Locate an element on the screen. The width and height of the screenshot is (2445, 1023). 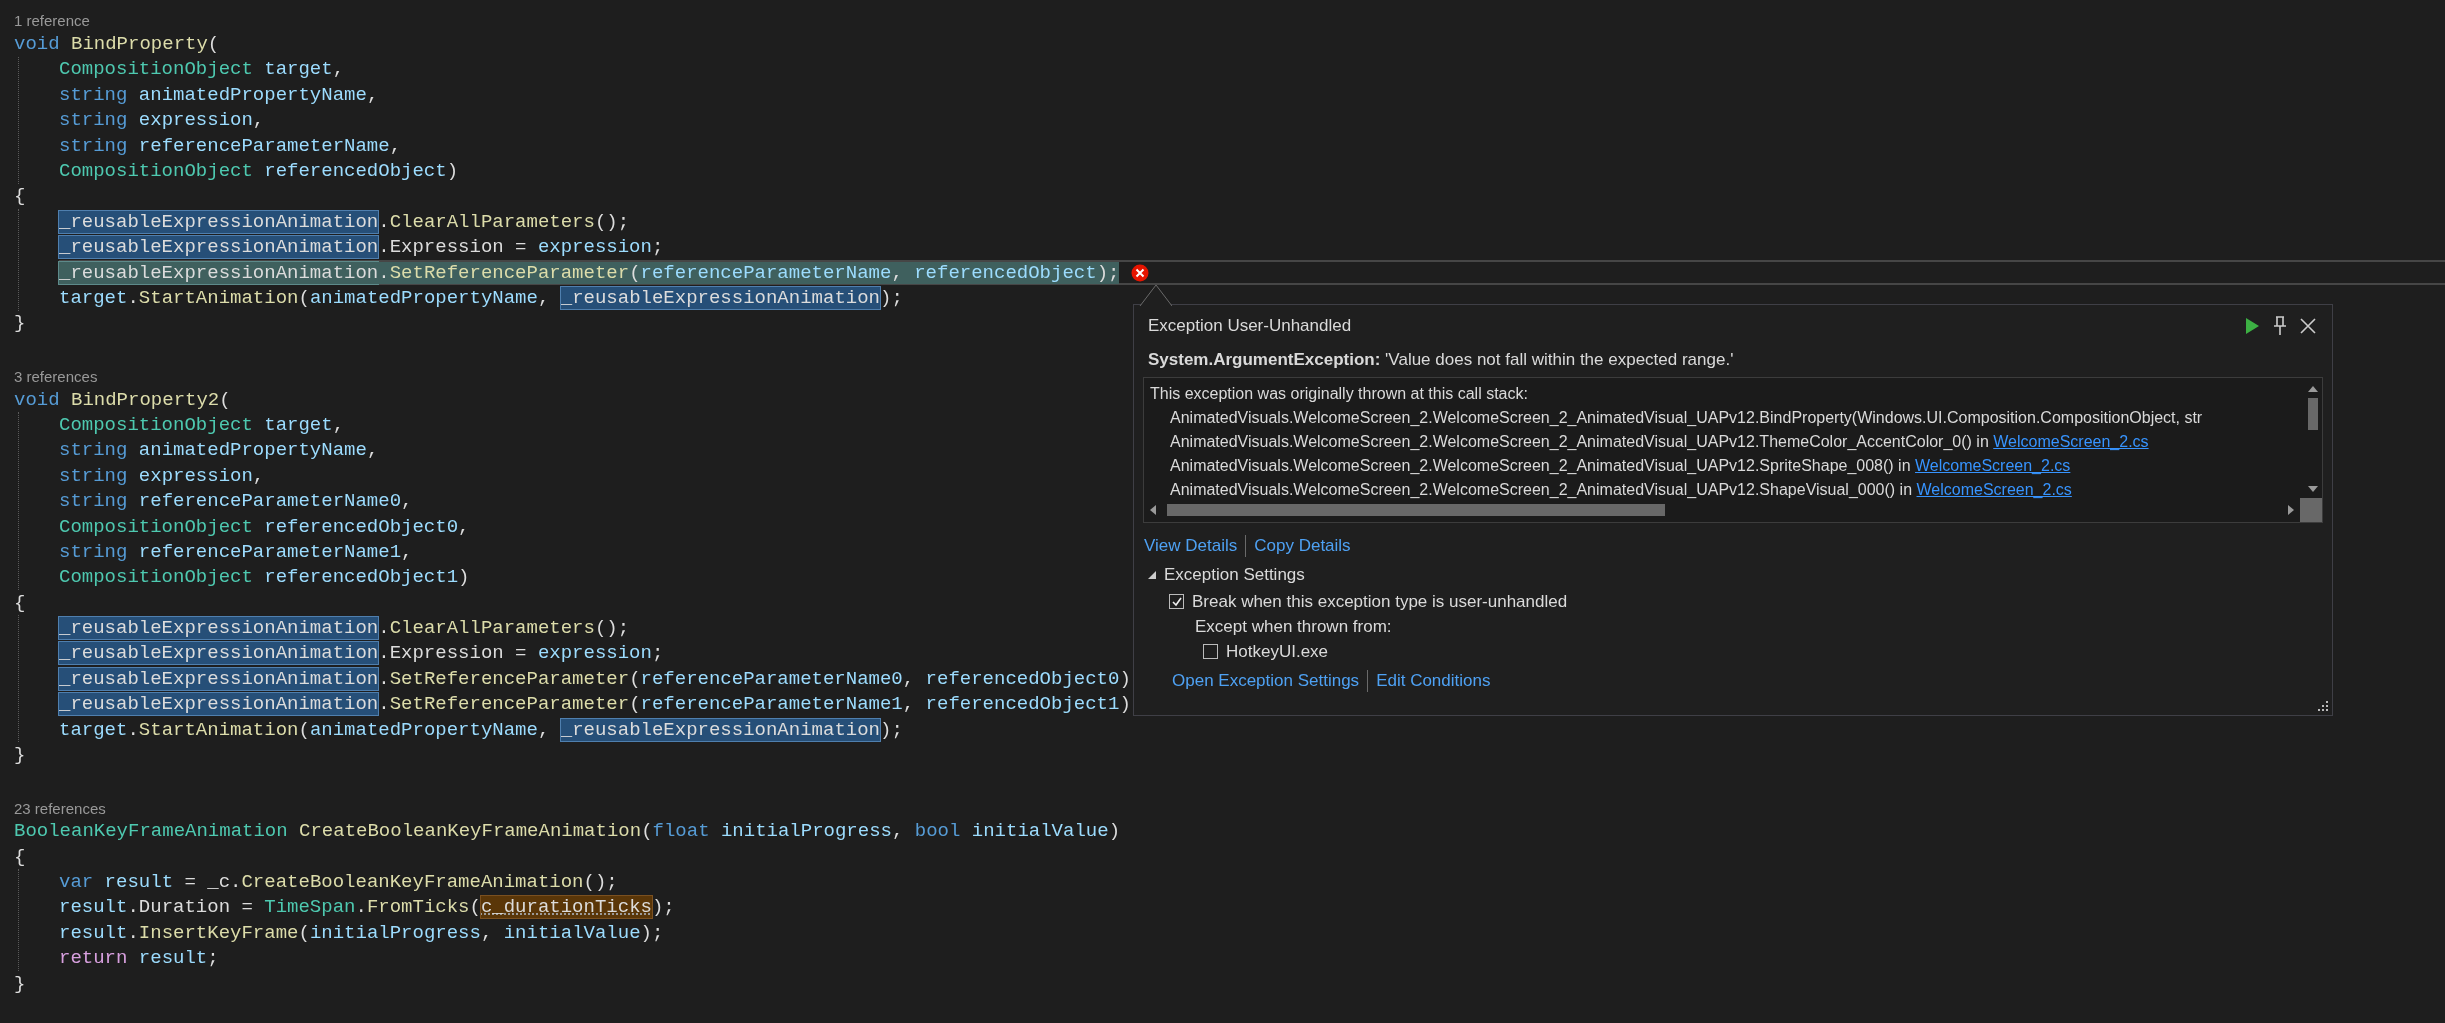
close-icon is located at coordinates (2308, 326).